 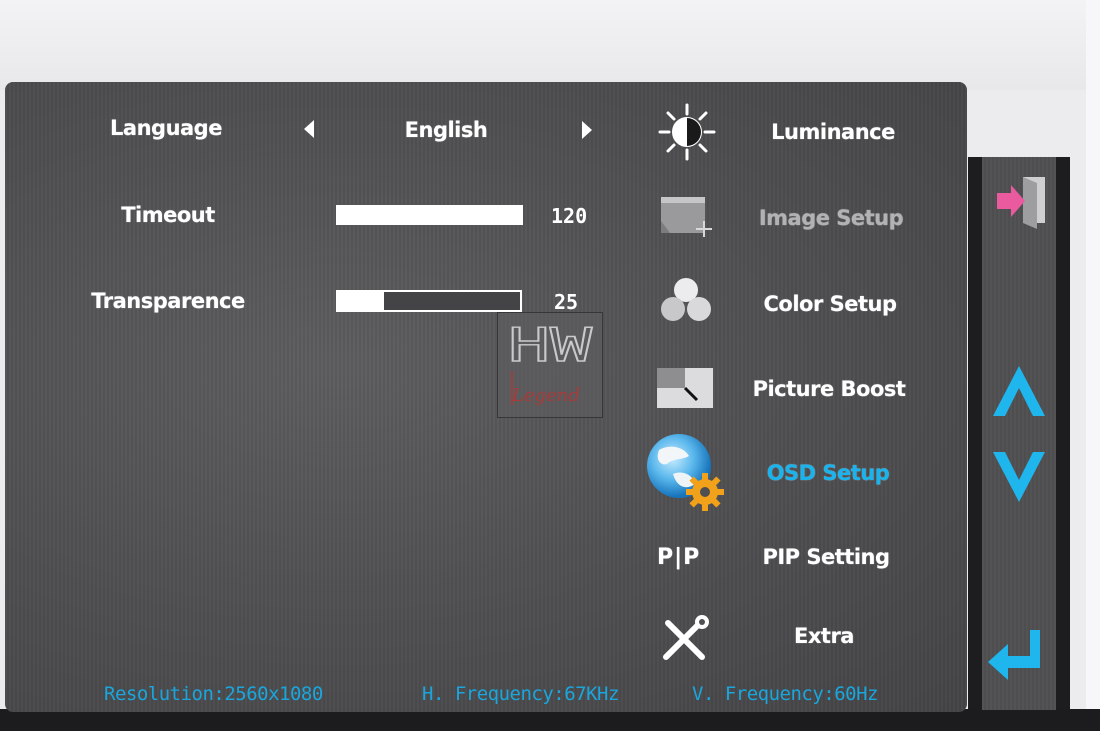 What do you see at coordinates (545, 395) in the screenshot?
I see `svg-text: Legend` at bounding box center [545, 395].